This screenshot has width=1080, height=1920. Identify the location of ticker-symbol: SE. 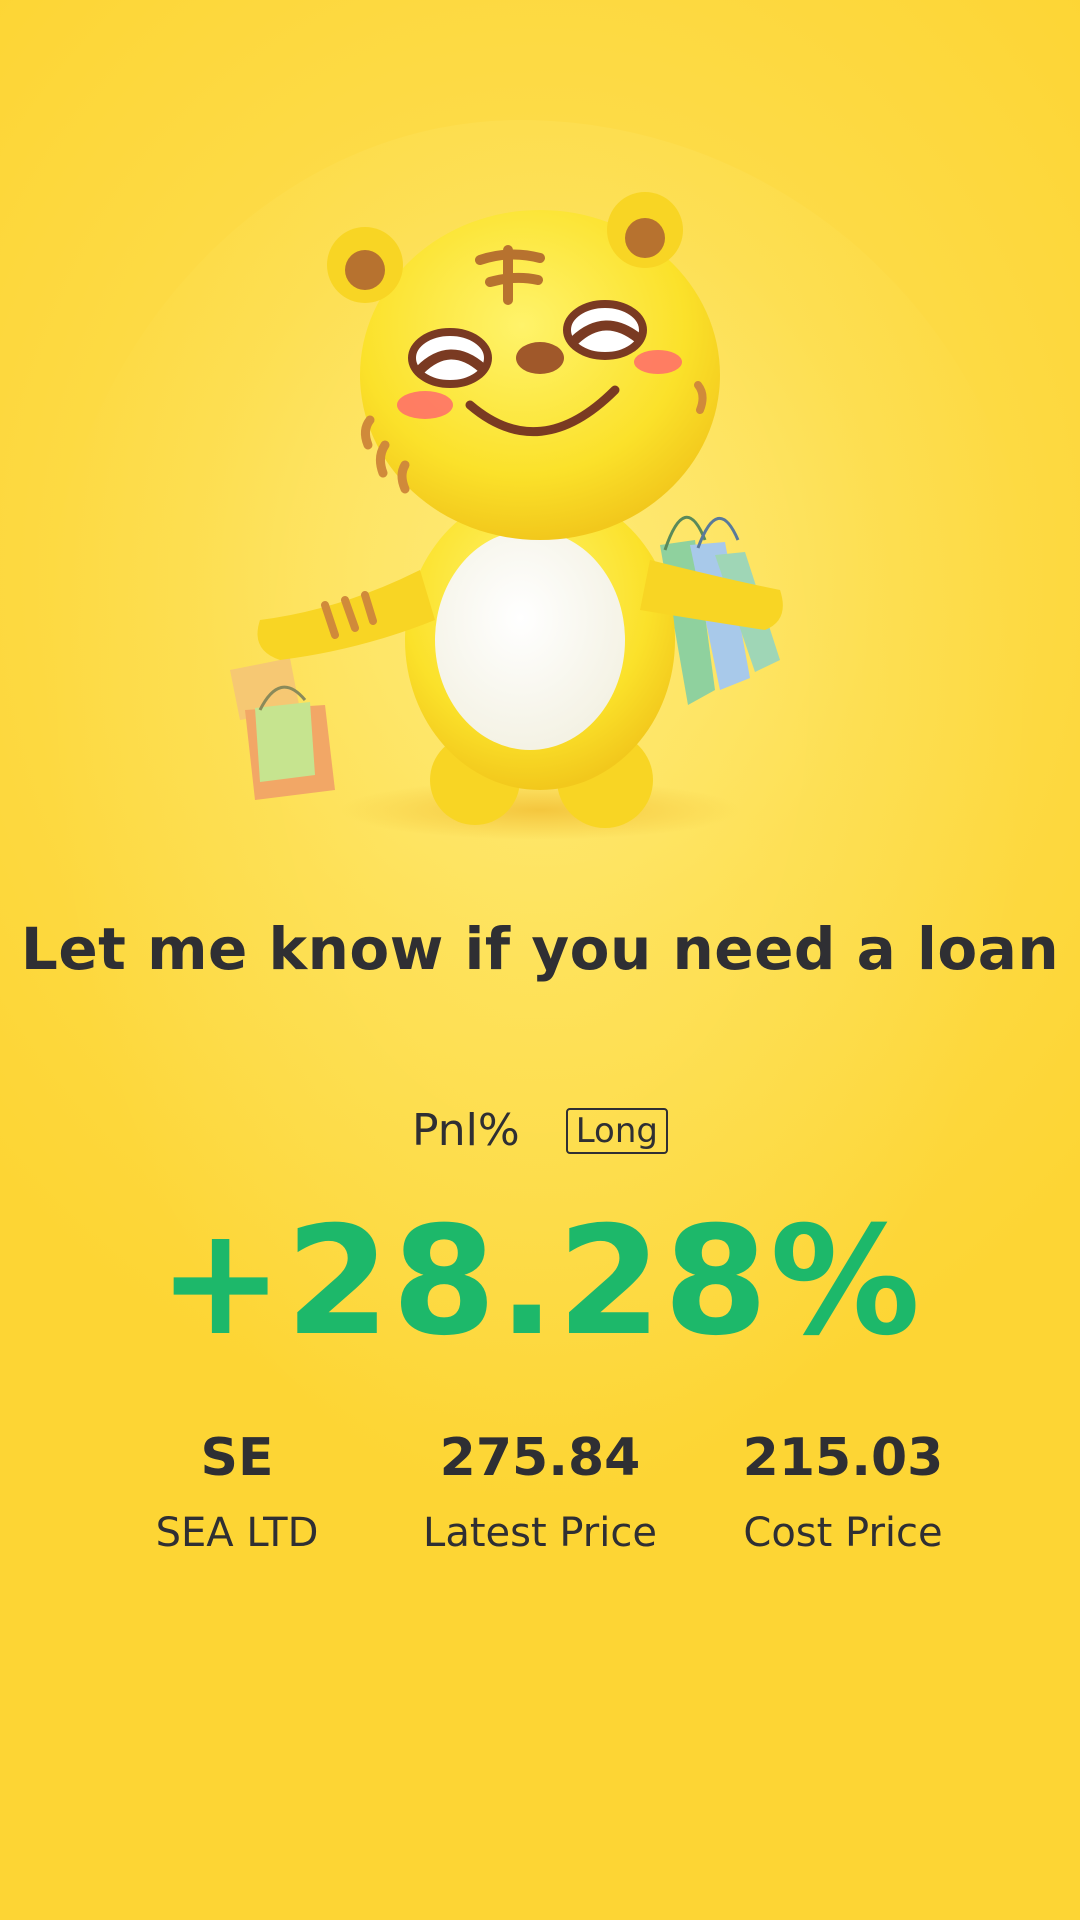
(237, 1458).